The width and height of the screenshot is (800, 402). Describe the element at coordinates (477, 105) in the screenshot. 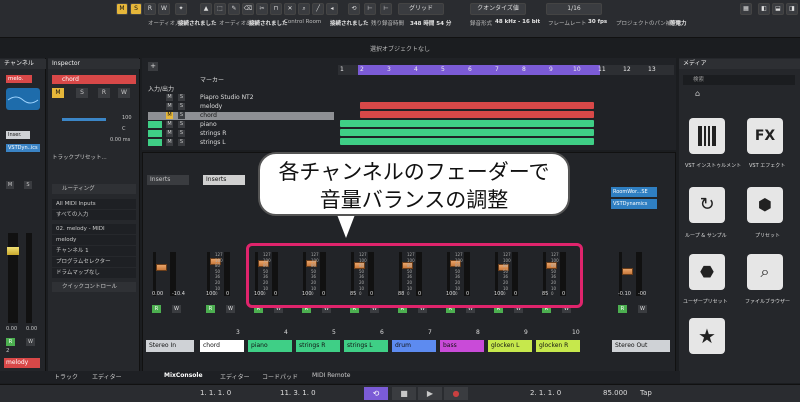

I see `midi-event-melody` at that location.